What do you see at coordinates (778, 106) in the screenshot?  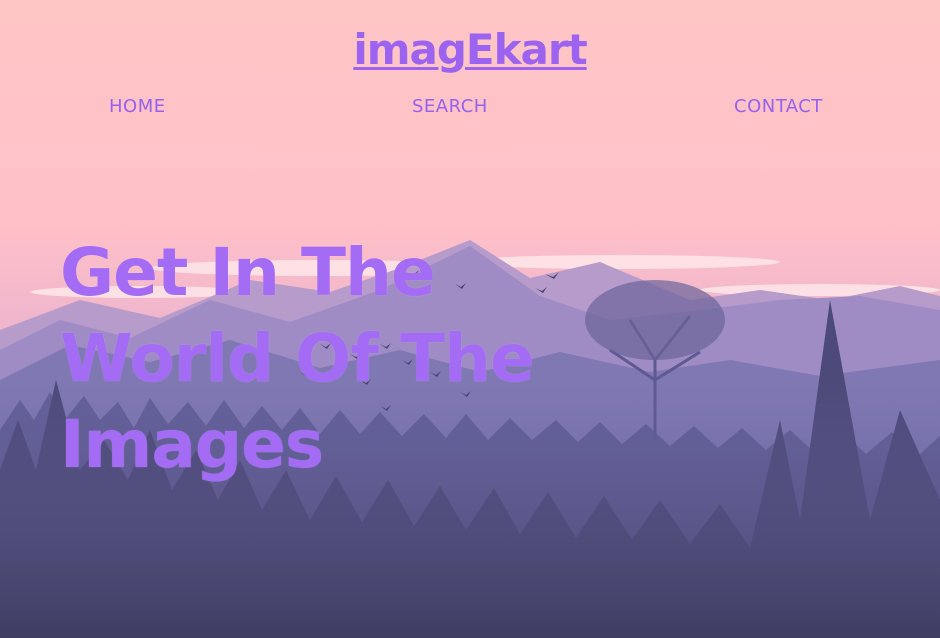 I see `nav-contact-link: CONTACT` at bounding box center [778, 106].